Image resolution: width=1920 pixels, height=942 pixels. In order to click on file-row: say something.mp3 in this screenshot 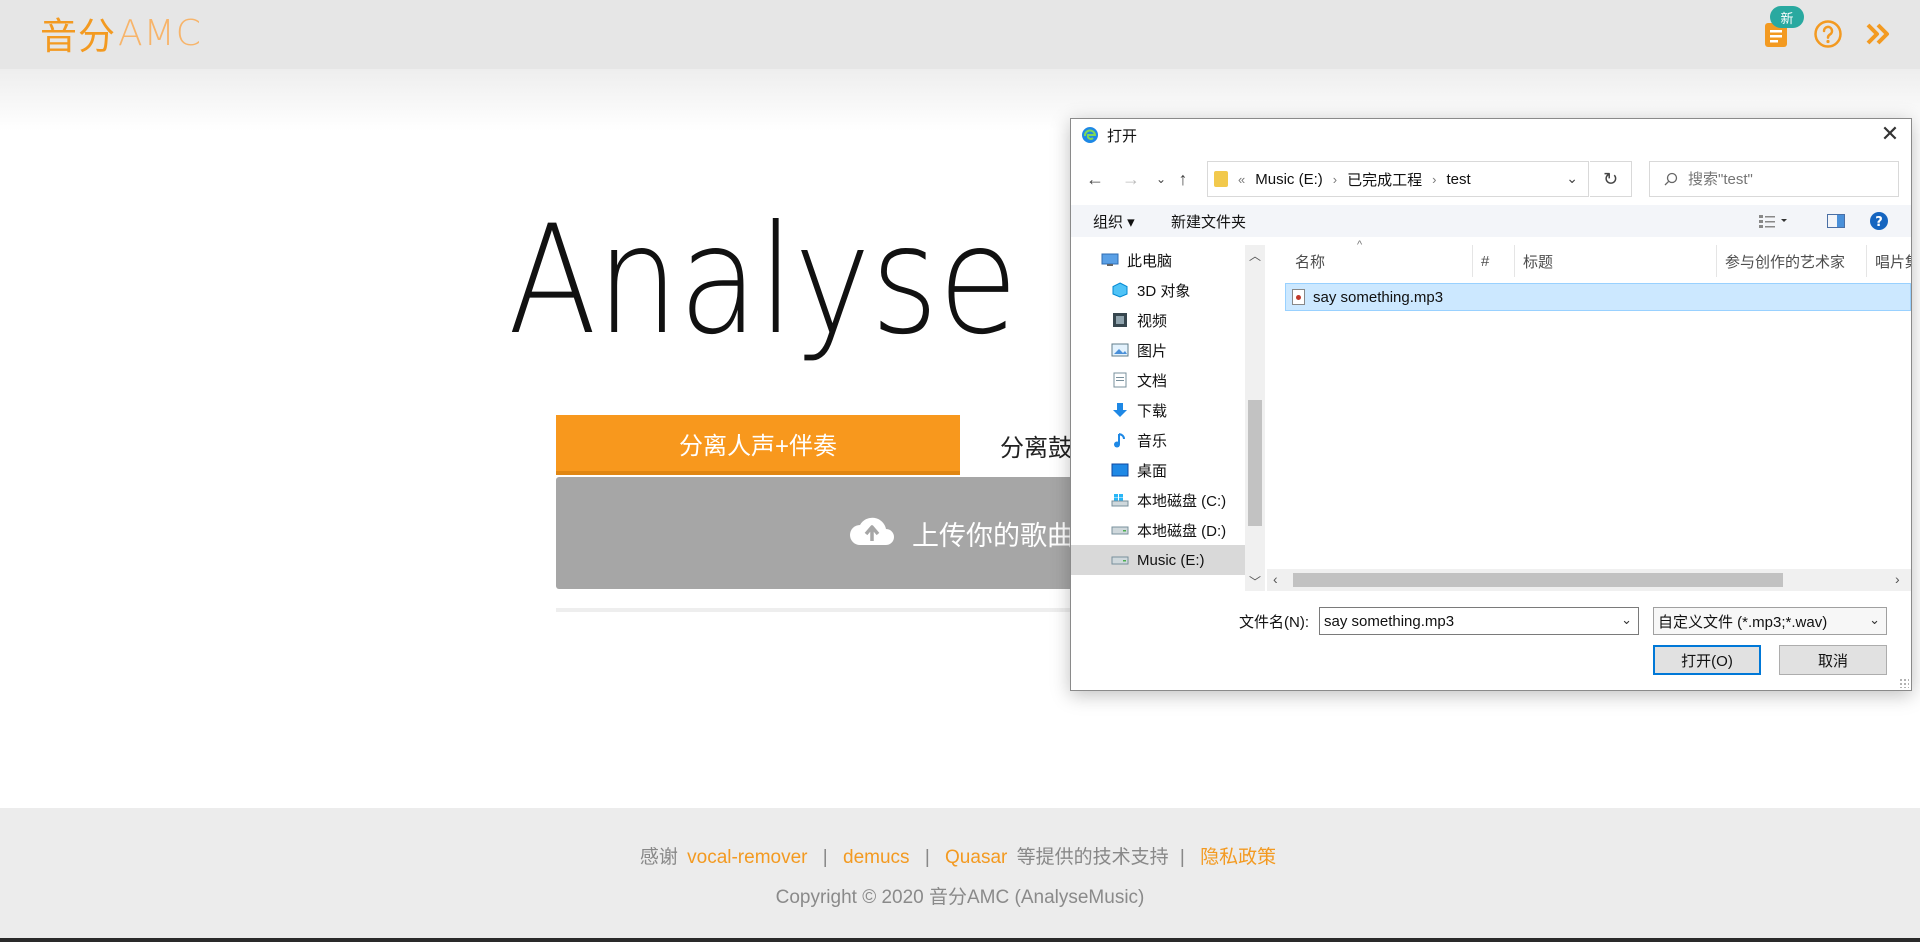, I will do `click(1598, 297)`.